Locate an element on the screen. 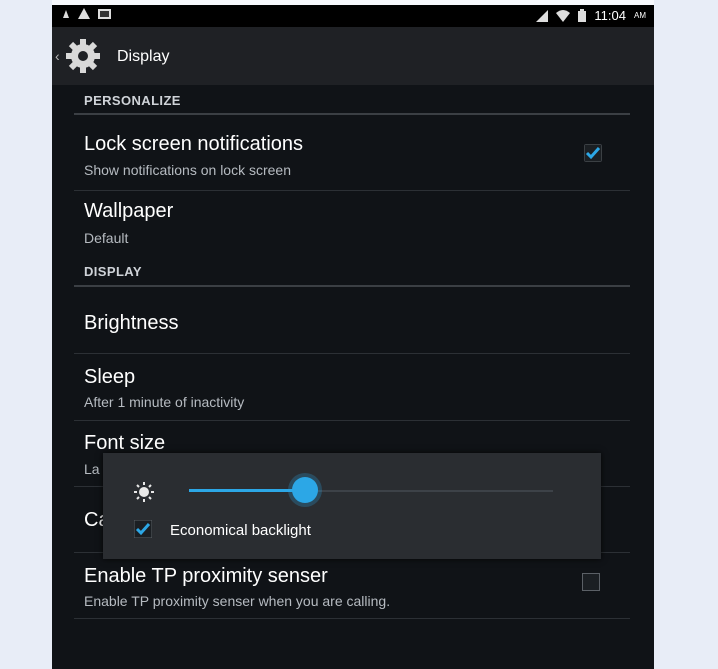 Image resolution: width=718 pixels, height=669 pixels. economical-backlight-label: Economical backlight is located at coordinates (240, 530).